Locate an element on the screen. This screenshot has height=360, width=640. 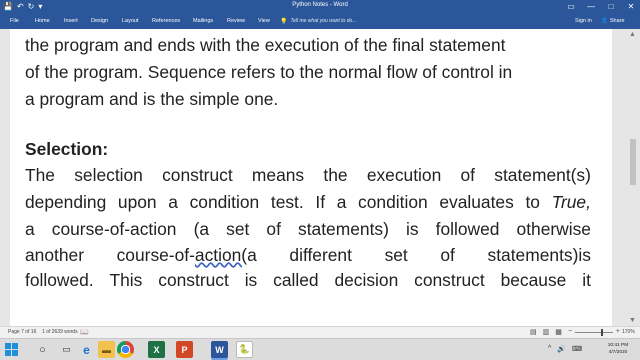
word-group: course-of-action(a is located at coordinates (187, 255).